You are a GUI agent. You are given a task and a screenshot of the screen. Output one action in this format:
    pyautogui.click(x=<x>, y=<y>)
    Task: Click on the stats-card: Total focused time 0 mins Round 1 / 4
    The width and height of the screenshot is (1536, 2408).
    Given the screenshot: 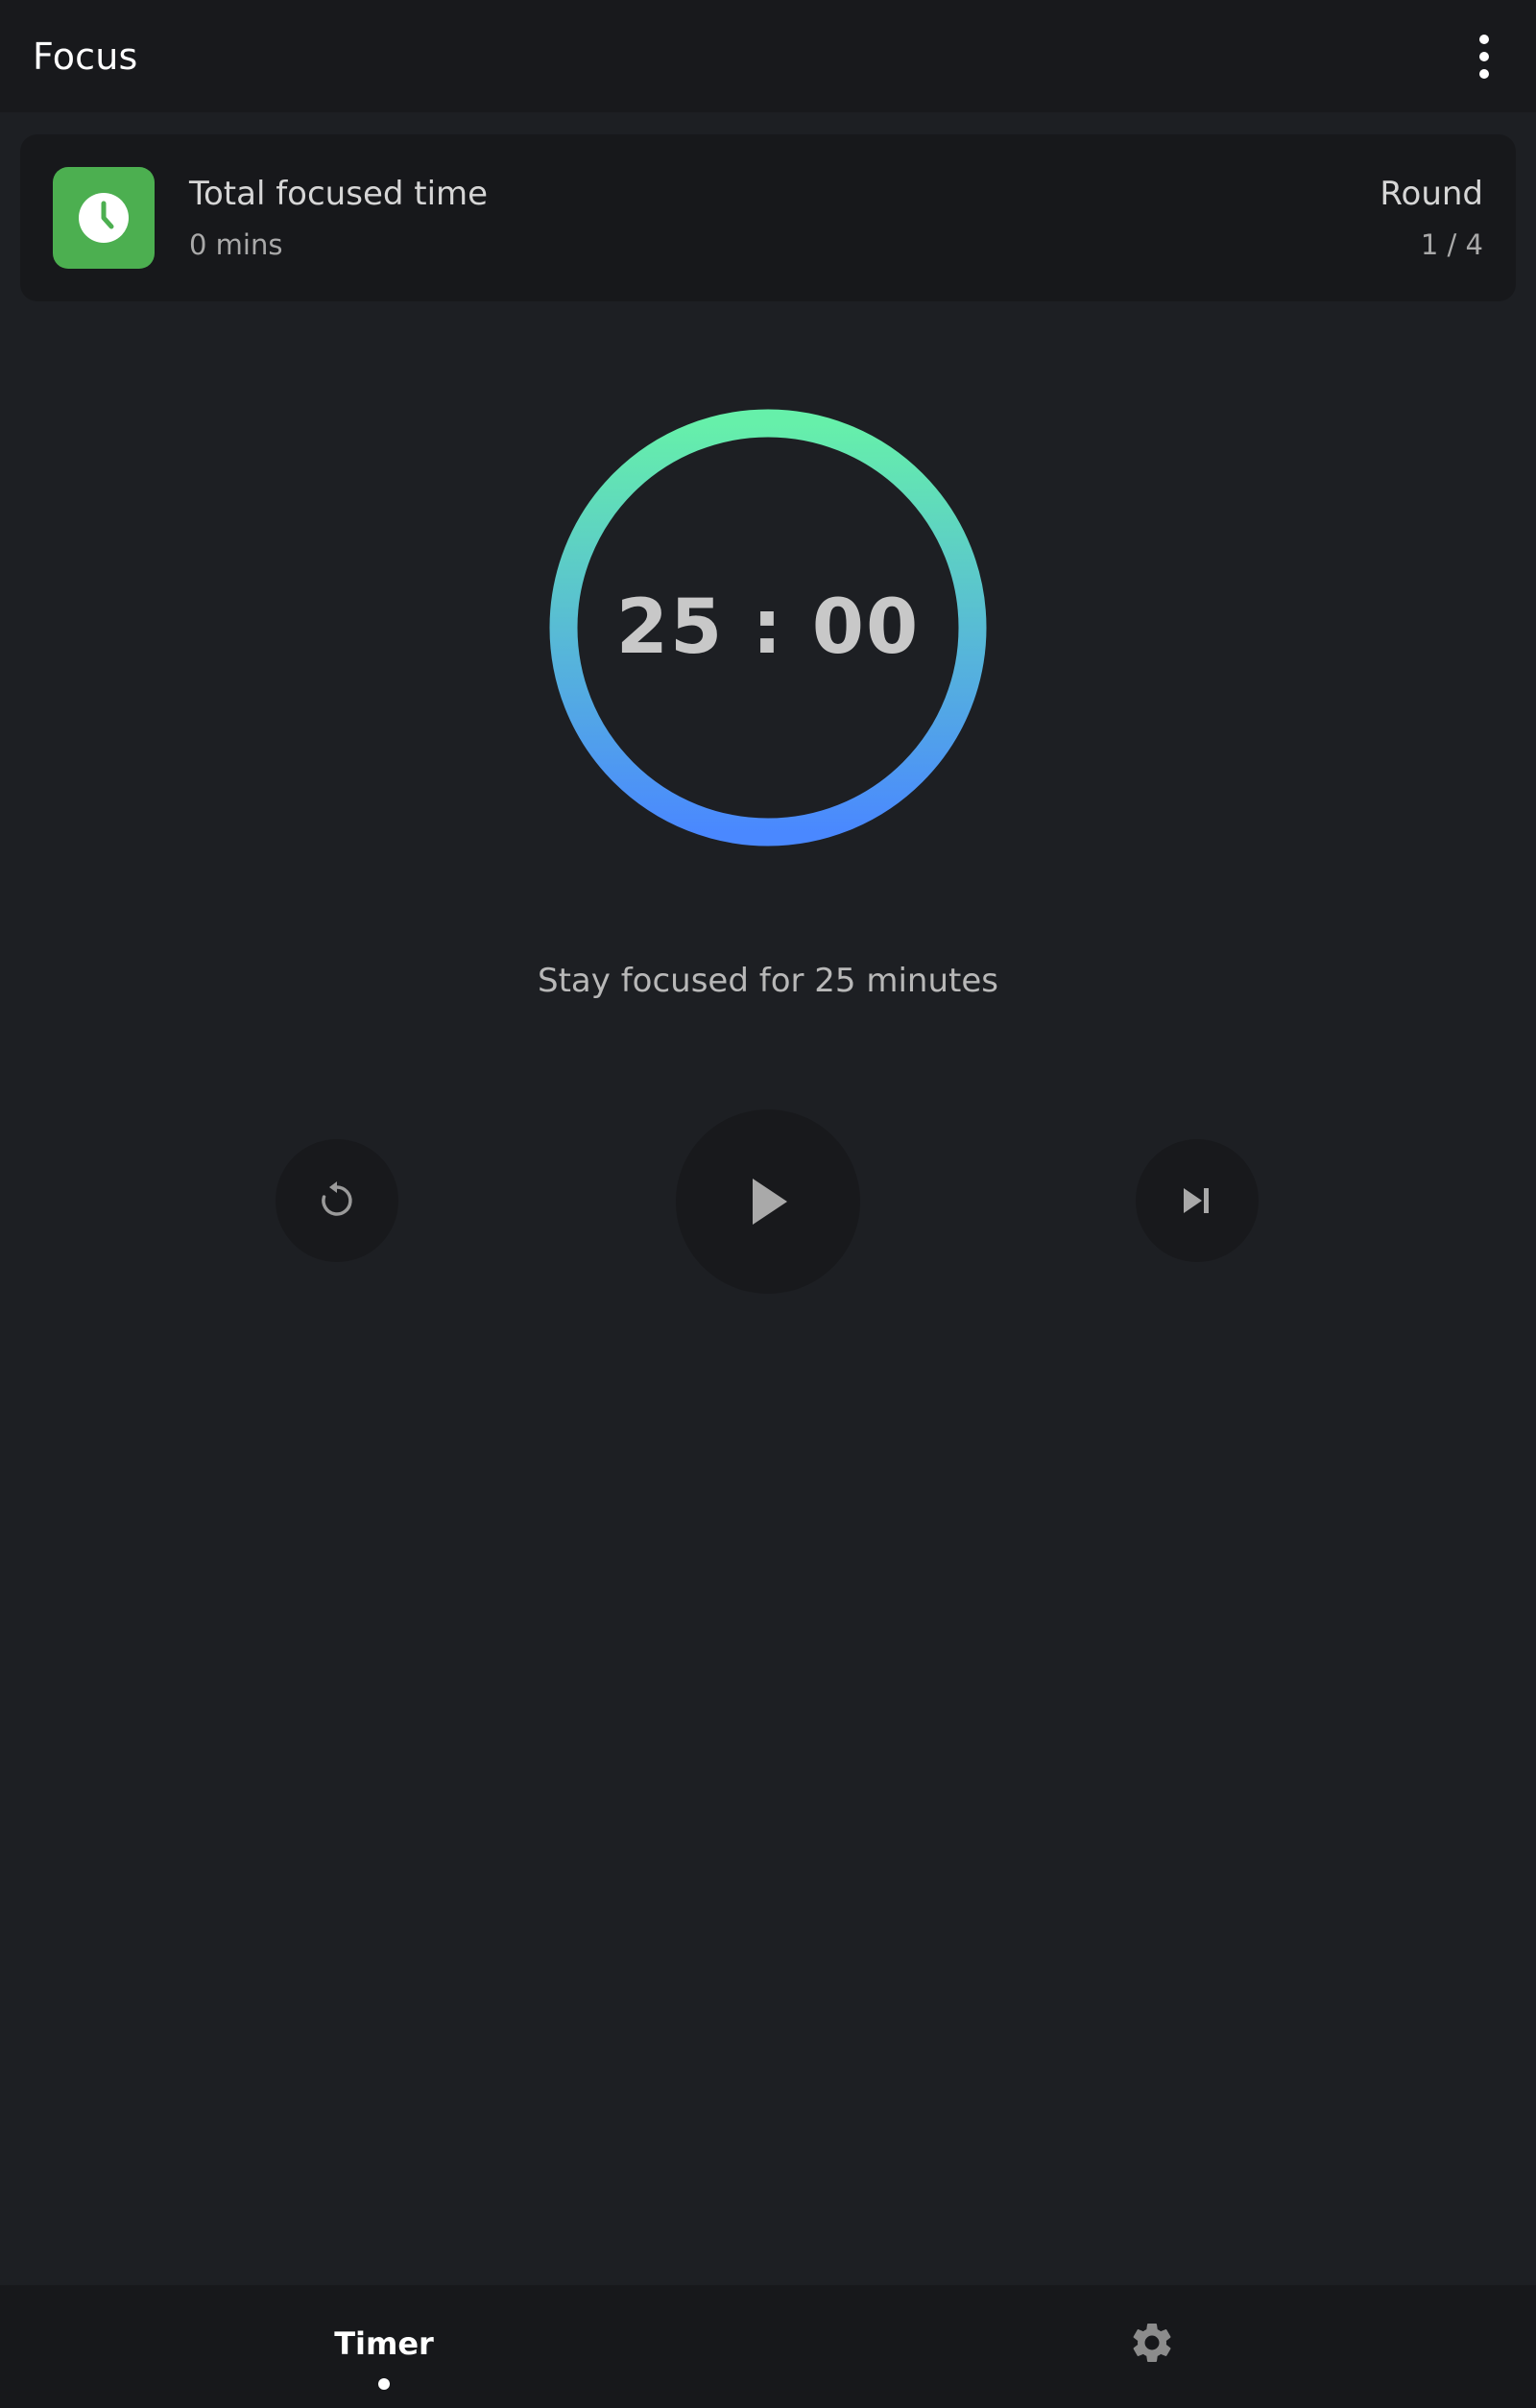 What is the action you would take?
    pyautogui.click(x=768, y=218)
    